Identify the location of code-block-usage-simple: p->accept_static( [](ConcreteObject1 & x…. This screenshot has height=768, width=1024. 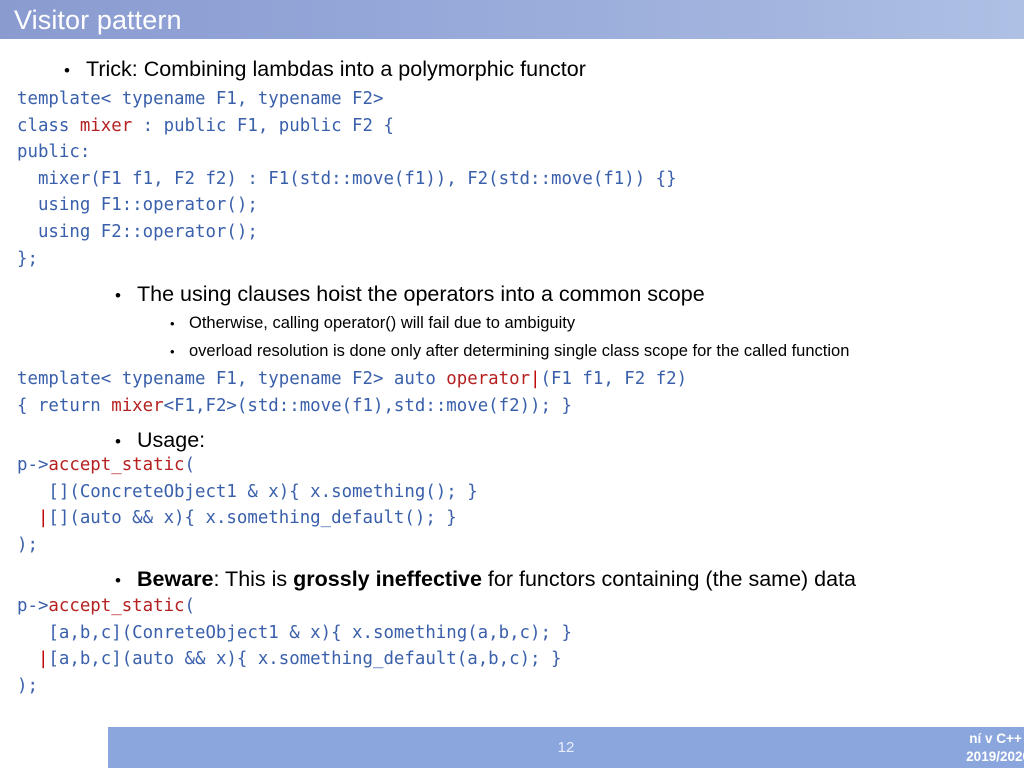
(247, 505).